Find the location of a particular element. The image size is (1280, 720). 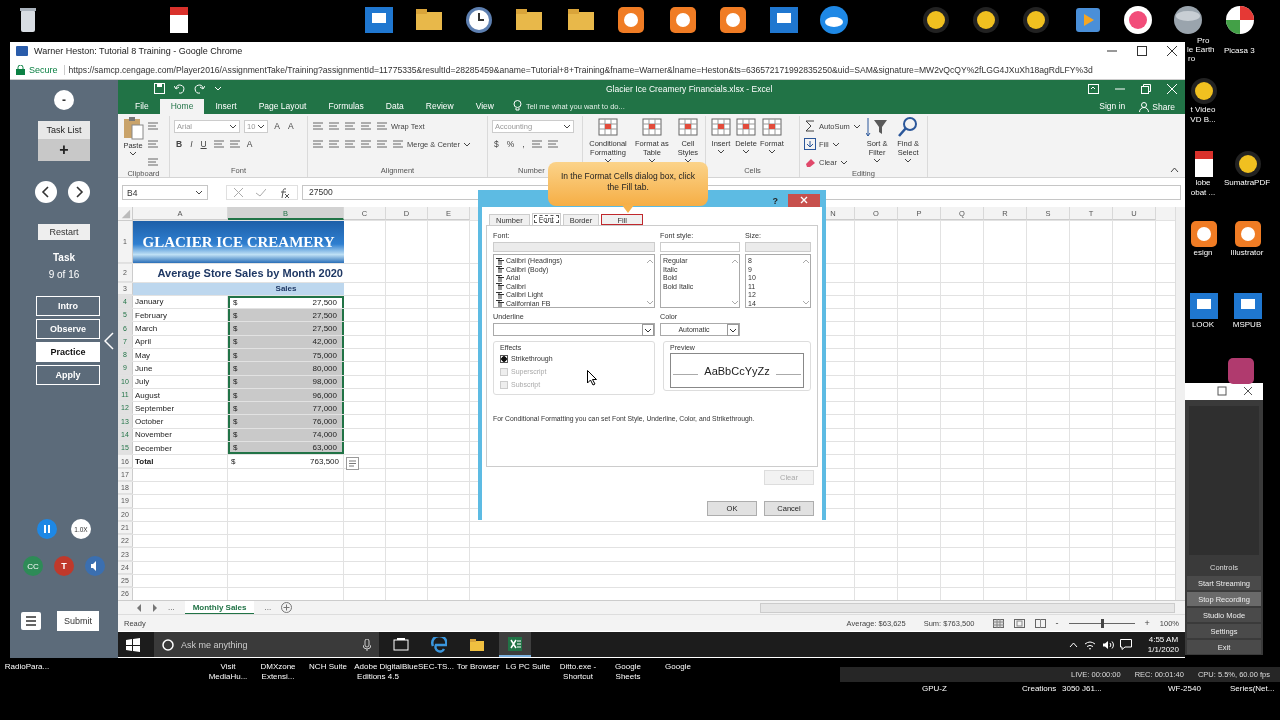

restore-icon is located at coordinates (1146, 88).